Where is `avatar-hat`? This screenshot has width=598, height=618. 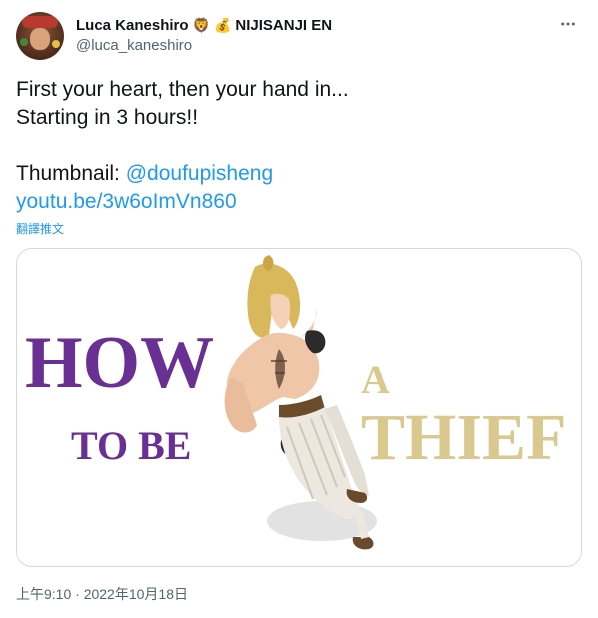
avatar-hat is located at coordinates (40, 22).